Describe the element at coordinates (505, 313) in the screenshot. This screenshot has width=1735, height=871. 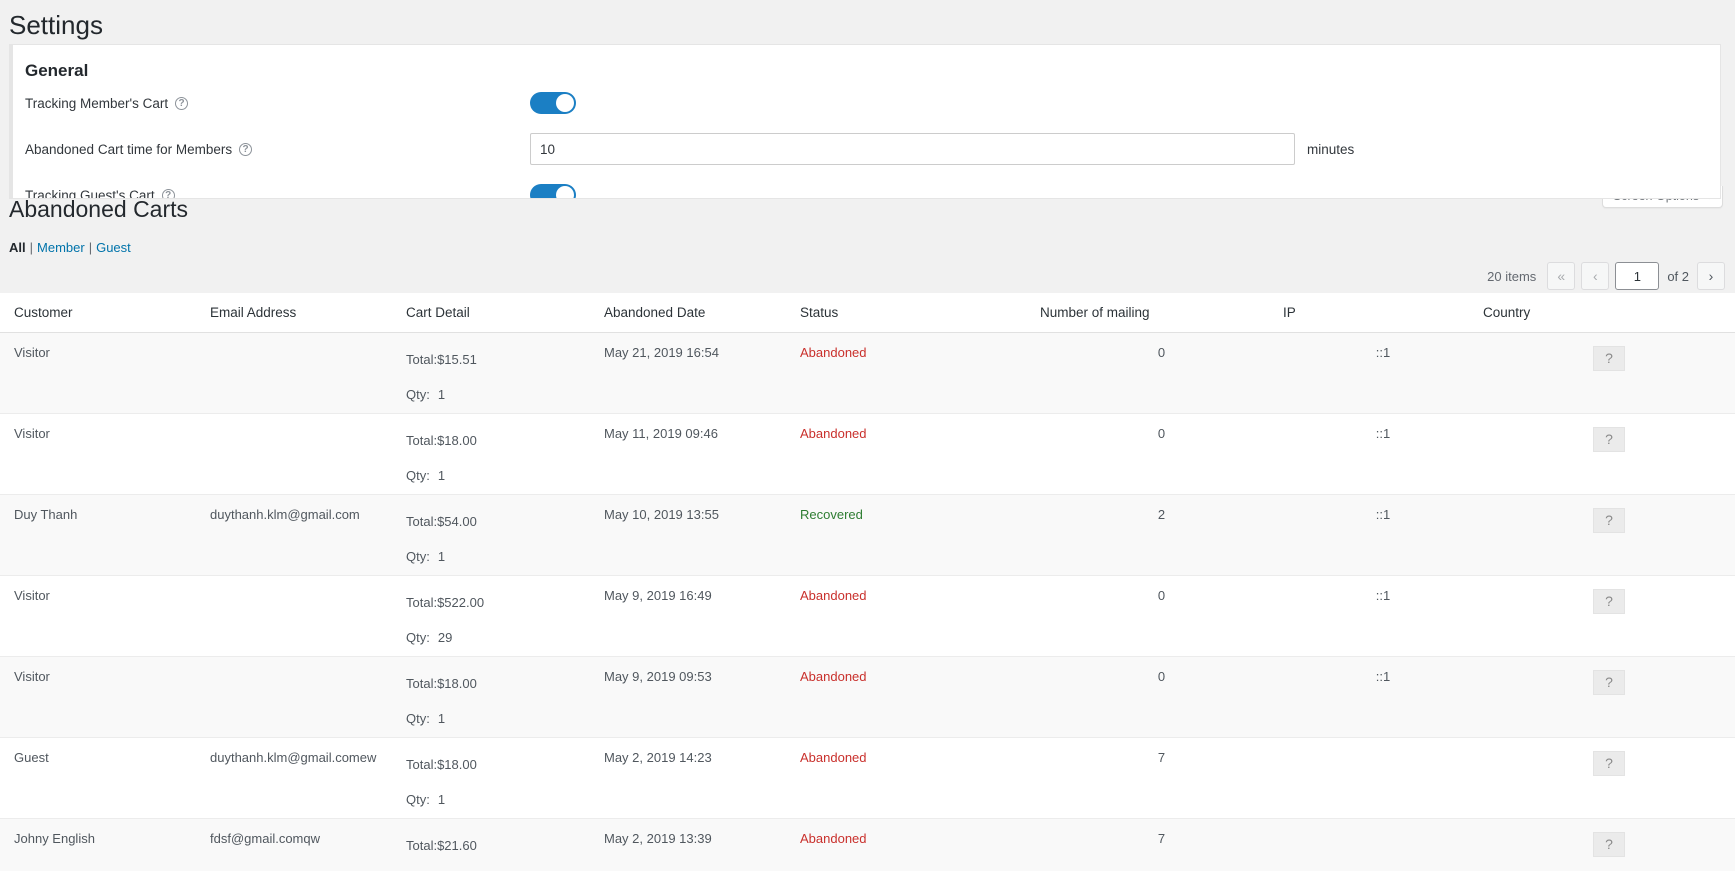
I see `column-header-cart-detail: Cart Detail` at that location.